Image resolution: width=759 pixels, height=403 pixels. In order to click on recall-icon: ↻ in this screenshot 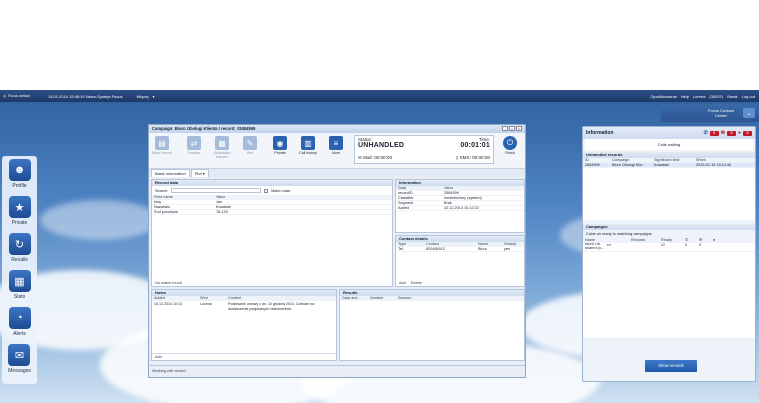, I will do `click(19, 244)`.